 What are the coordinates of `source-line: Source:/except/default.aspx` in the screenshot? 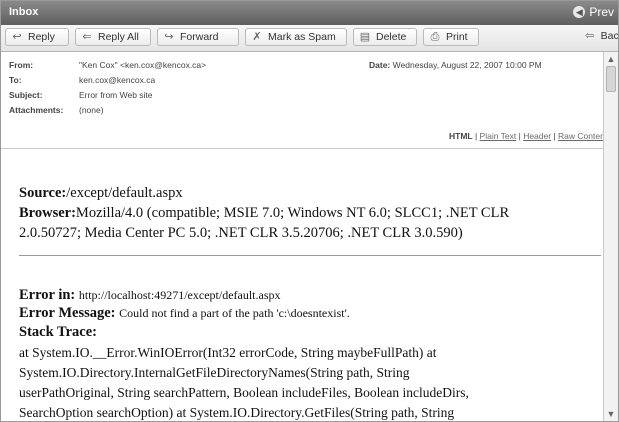 It's located at (101, 193).